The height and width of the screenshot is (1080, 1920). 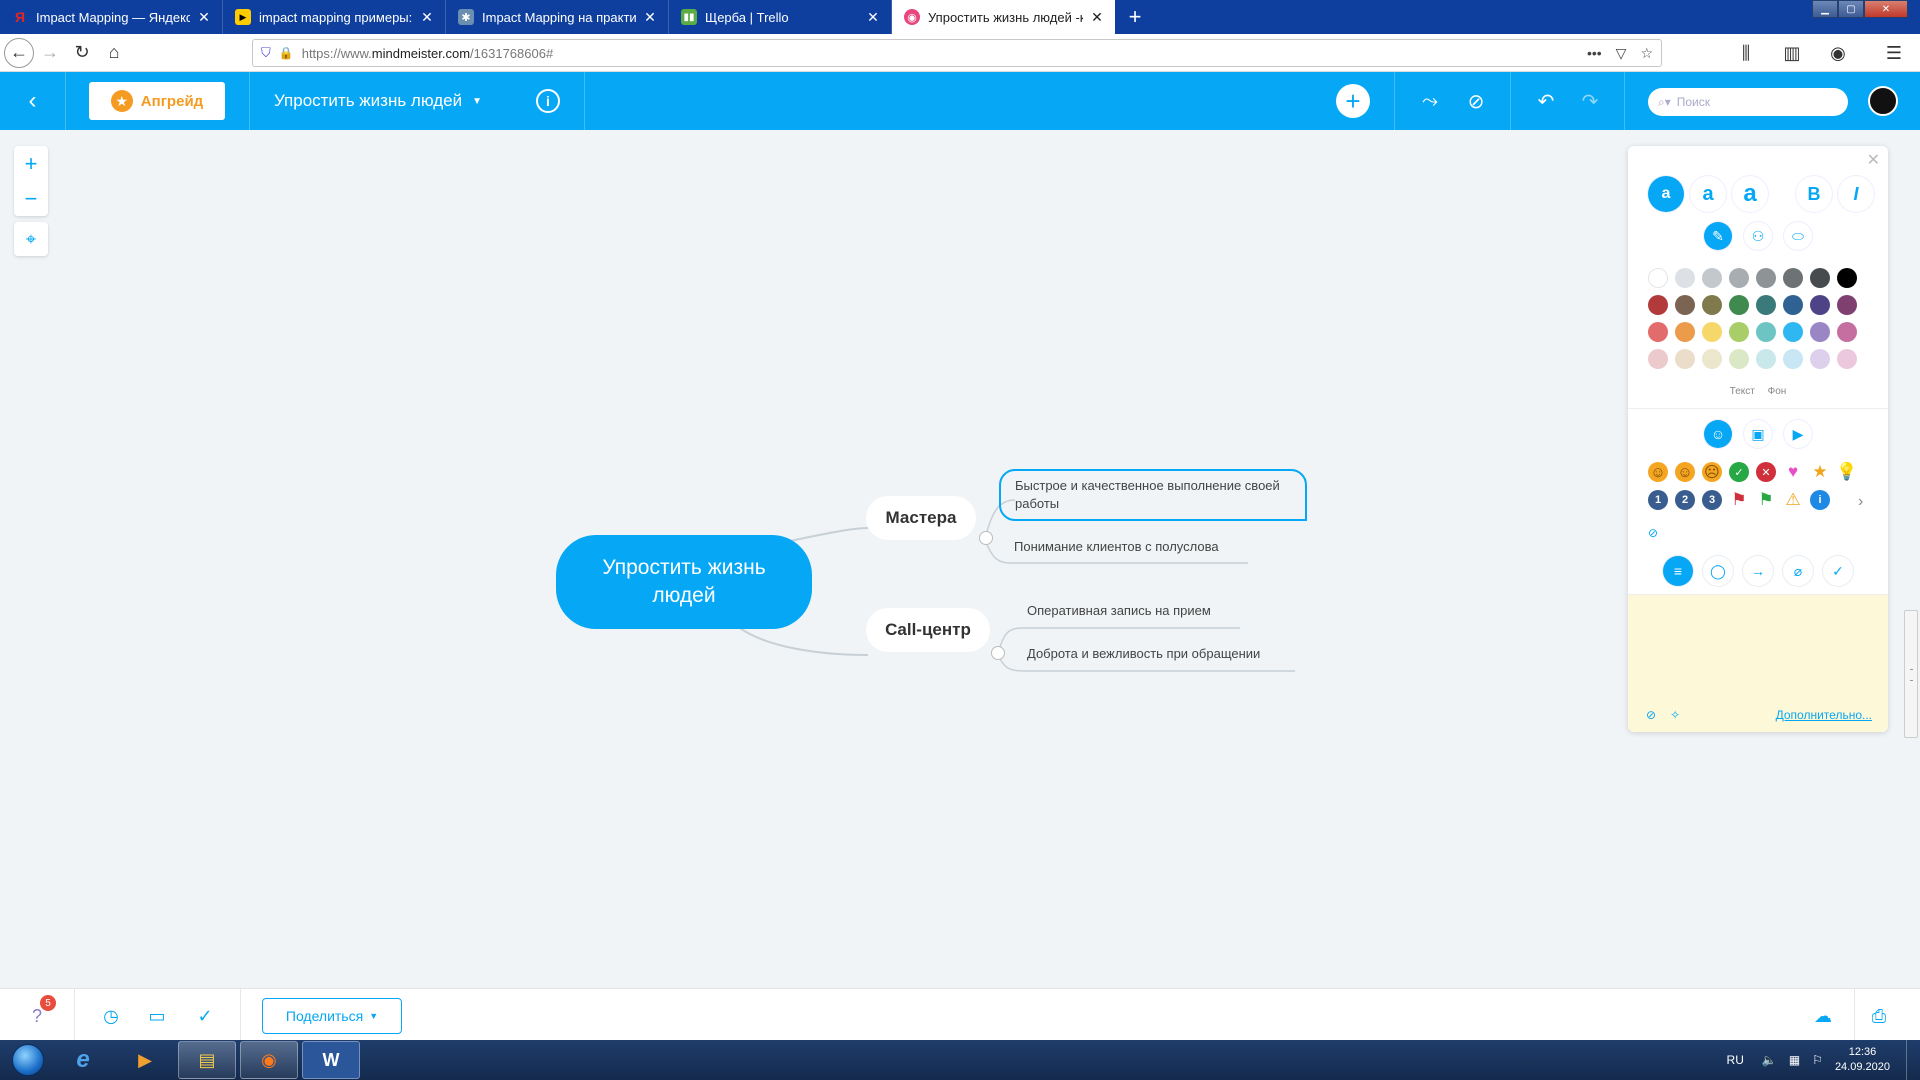 I want to click on warning-icon: ⚠, so click(x=1793, y=500).